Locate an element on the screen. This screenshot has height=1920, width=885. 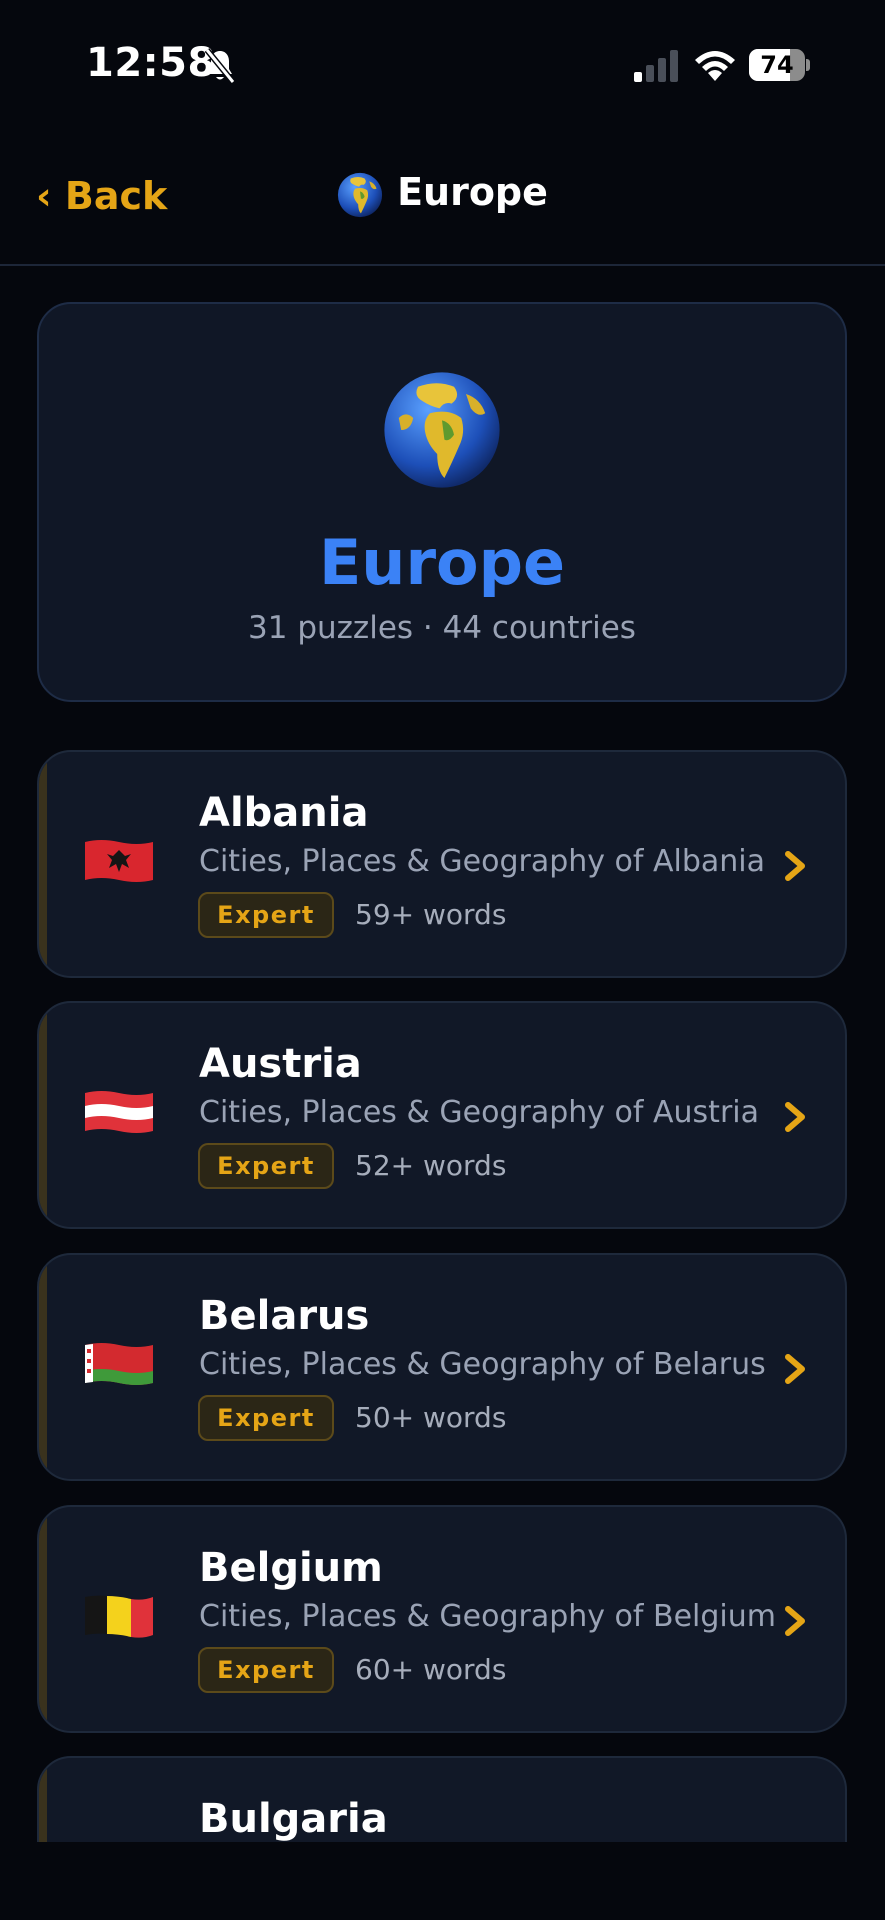
region-title: Europe is located at coordinates (442, 562).